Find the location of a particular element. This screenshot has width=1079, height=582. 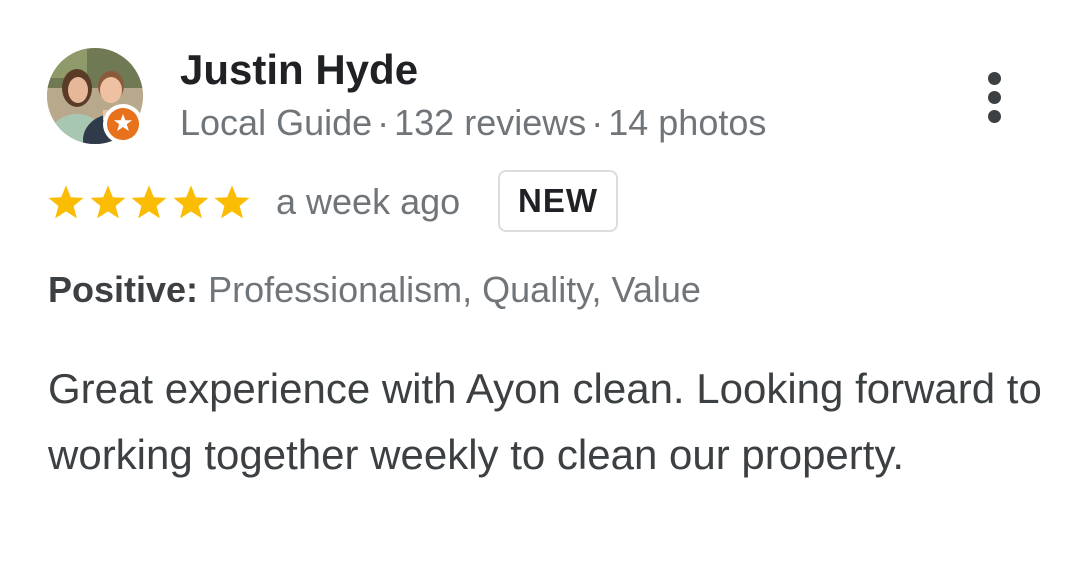

more-options-button is located at coordinates (995, 97).